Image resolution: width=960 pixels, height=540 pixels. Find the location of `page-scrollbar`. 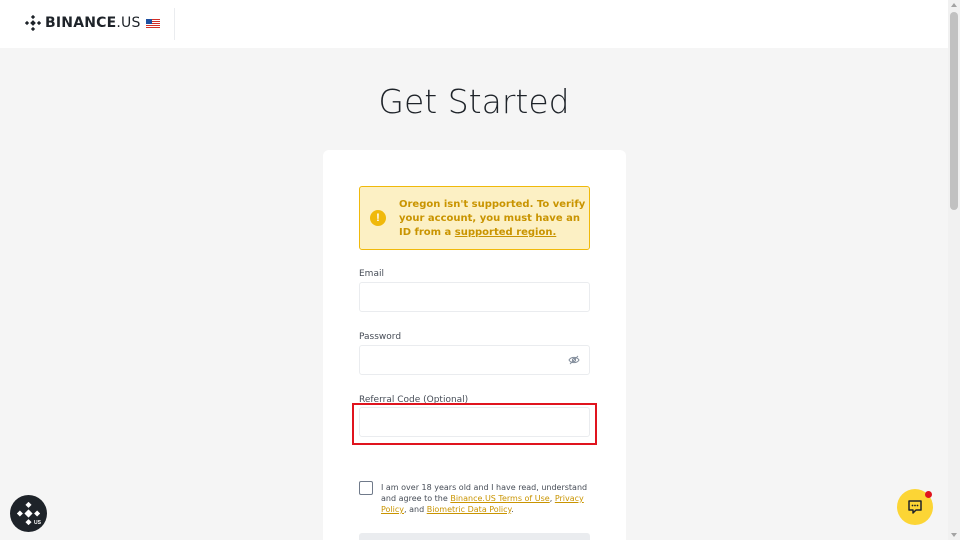

page-scrollbar is located at coordinates (954, 270).